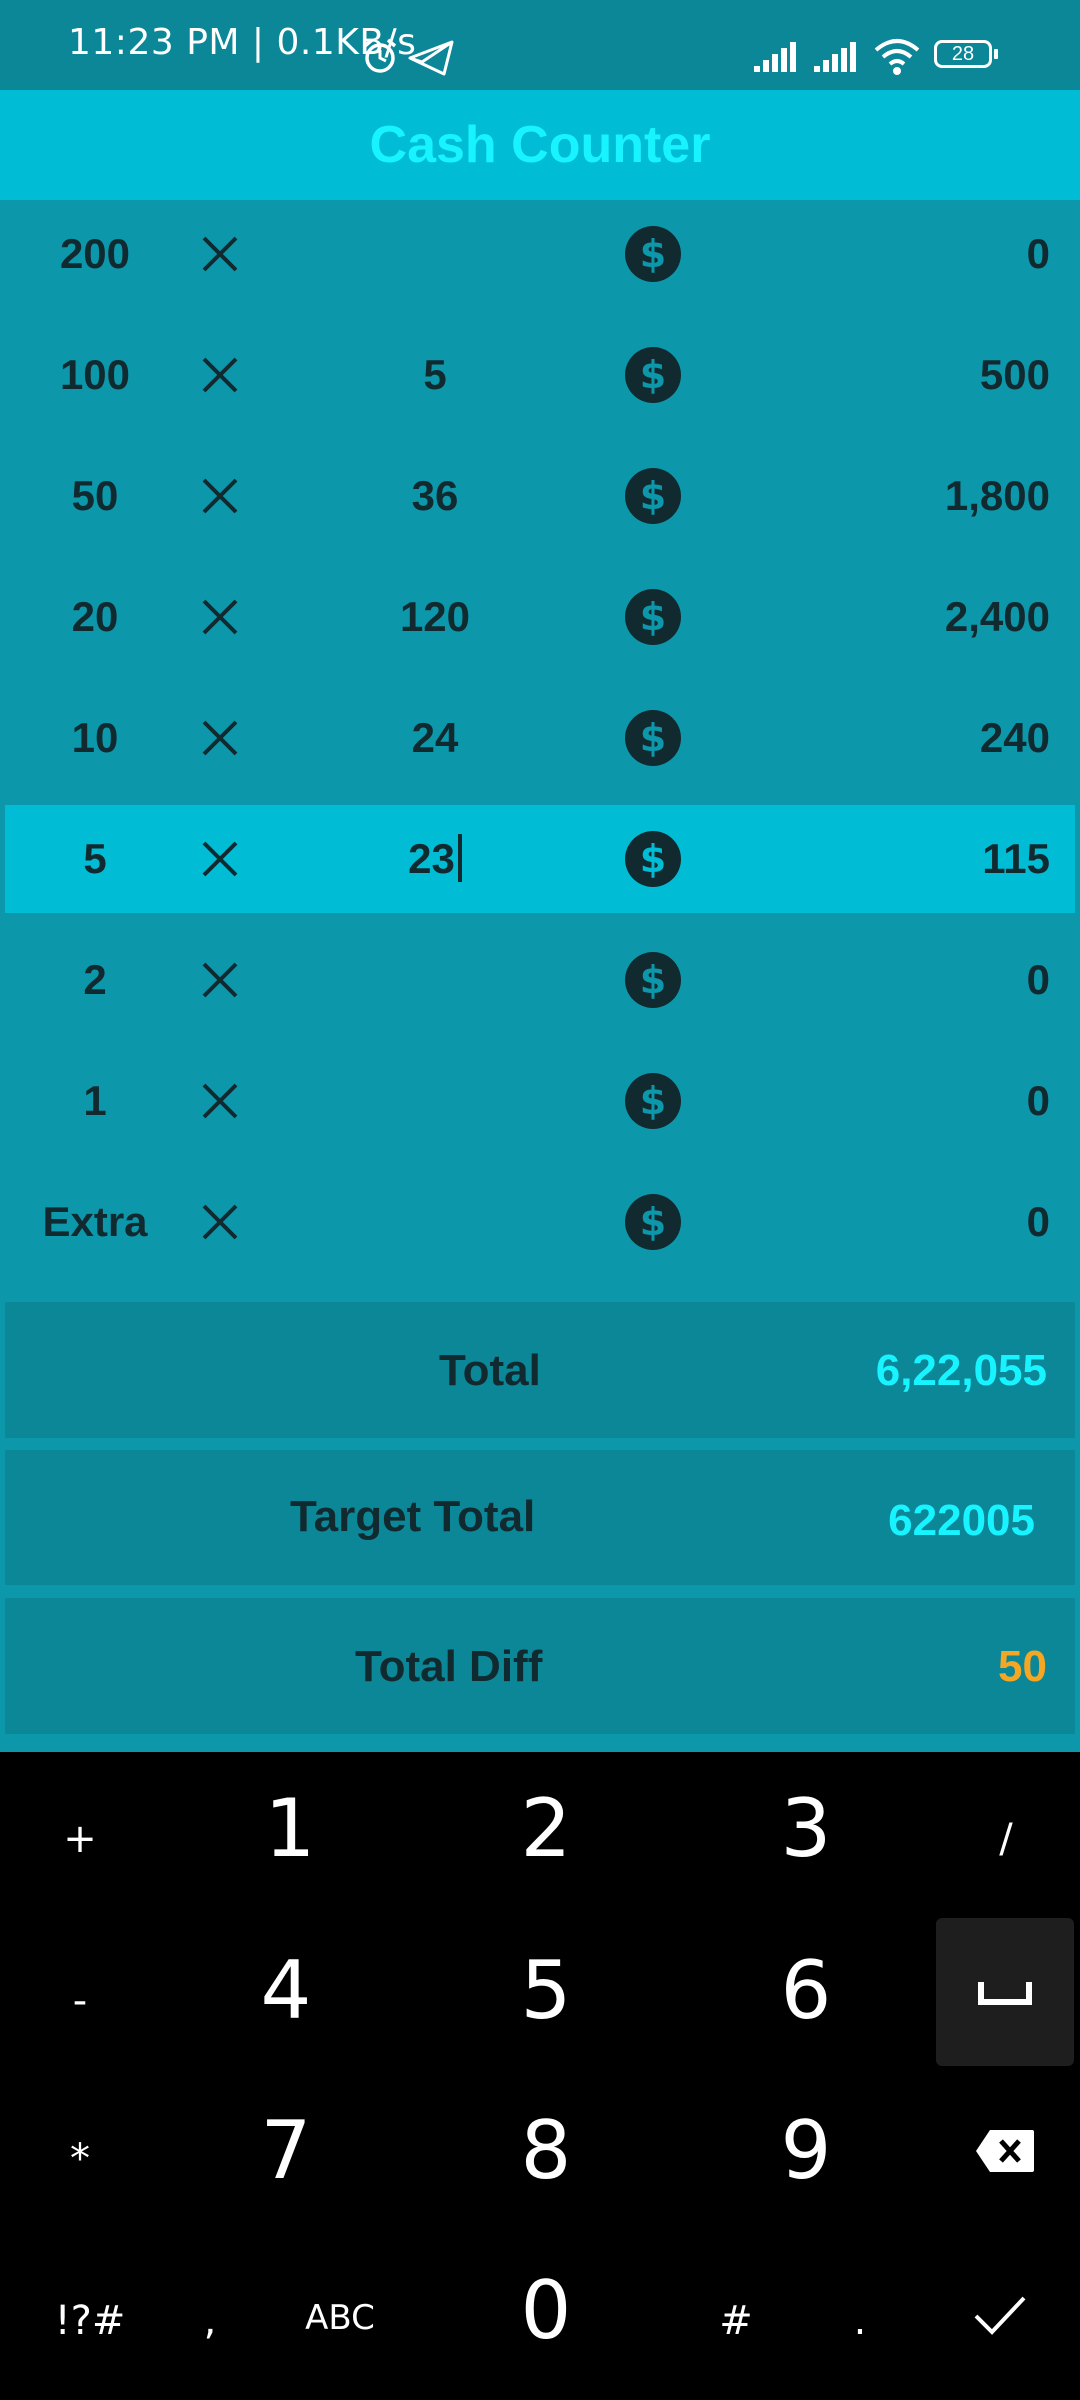 This screenshot has width=1080, height=2400. What do you see at coordinates (540, 496) in the screenshot?
I see `denomination-row-50: 50 36 $ 1,800` at bounding box center [540, 496].